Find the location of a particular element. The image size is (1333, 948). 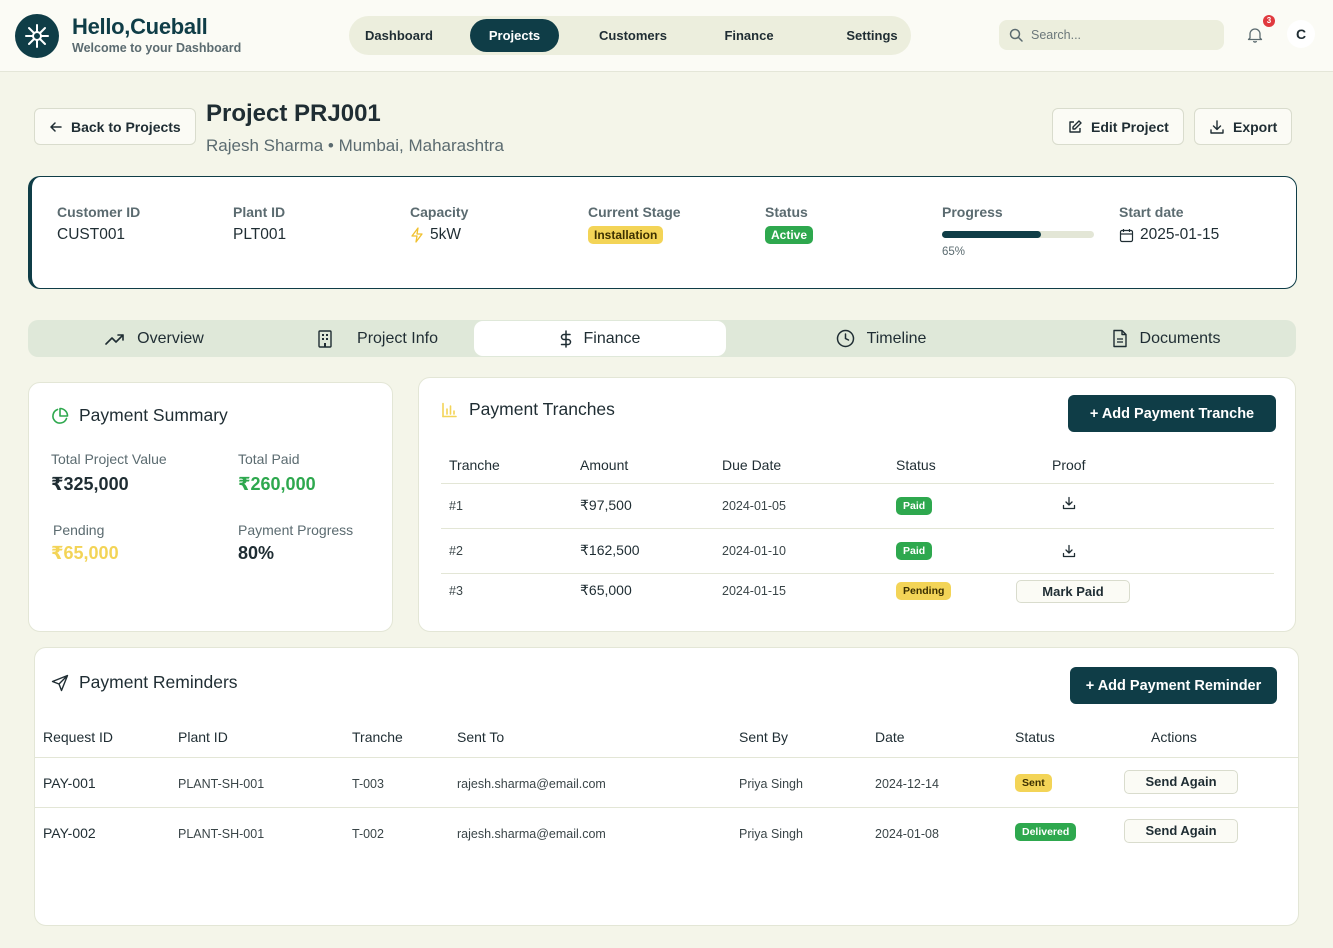

payment-reminders-title: Payment Reminders is located at coordinates (158, 682).